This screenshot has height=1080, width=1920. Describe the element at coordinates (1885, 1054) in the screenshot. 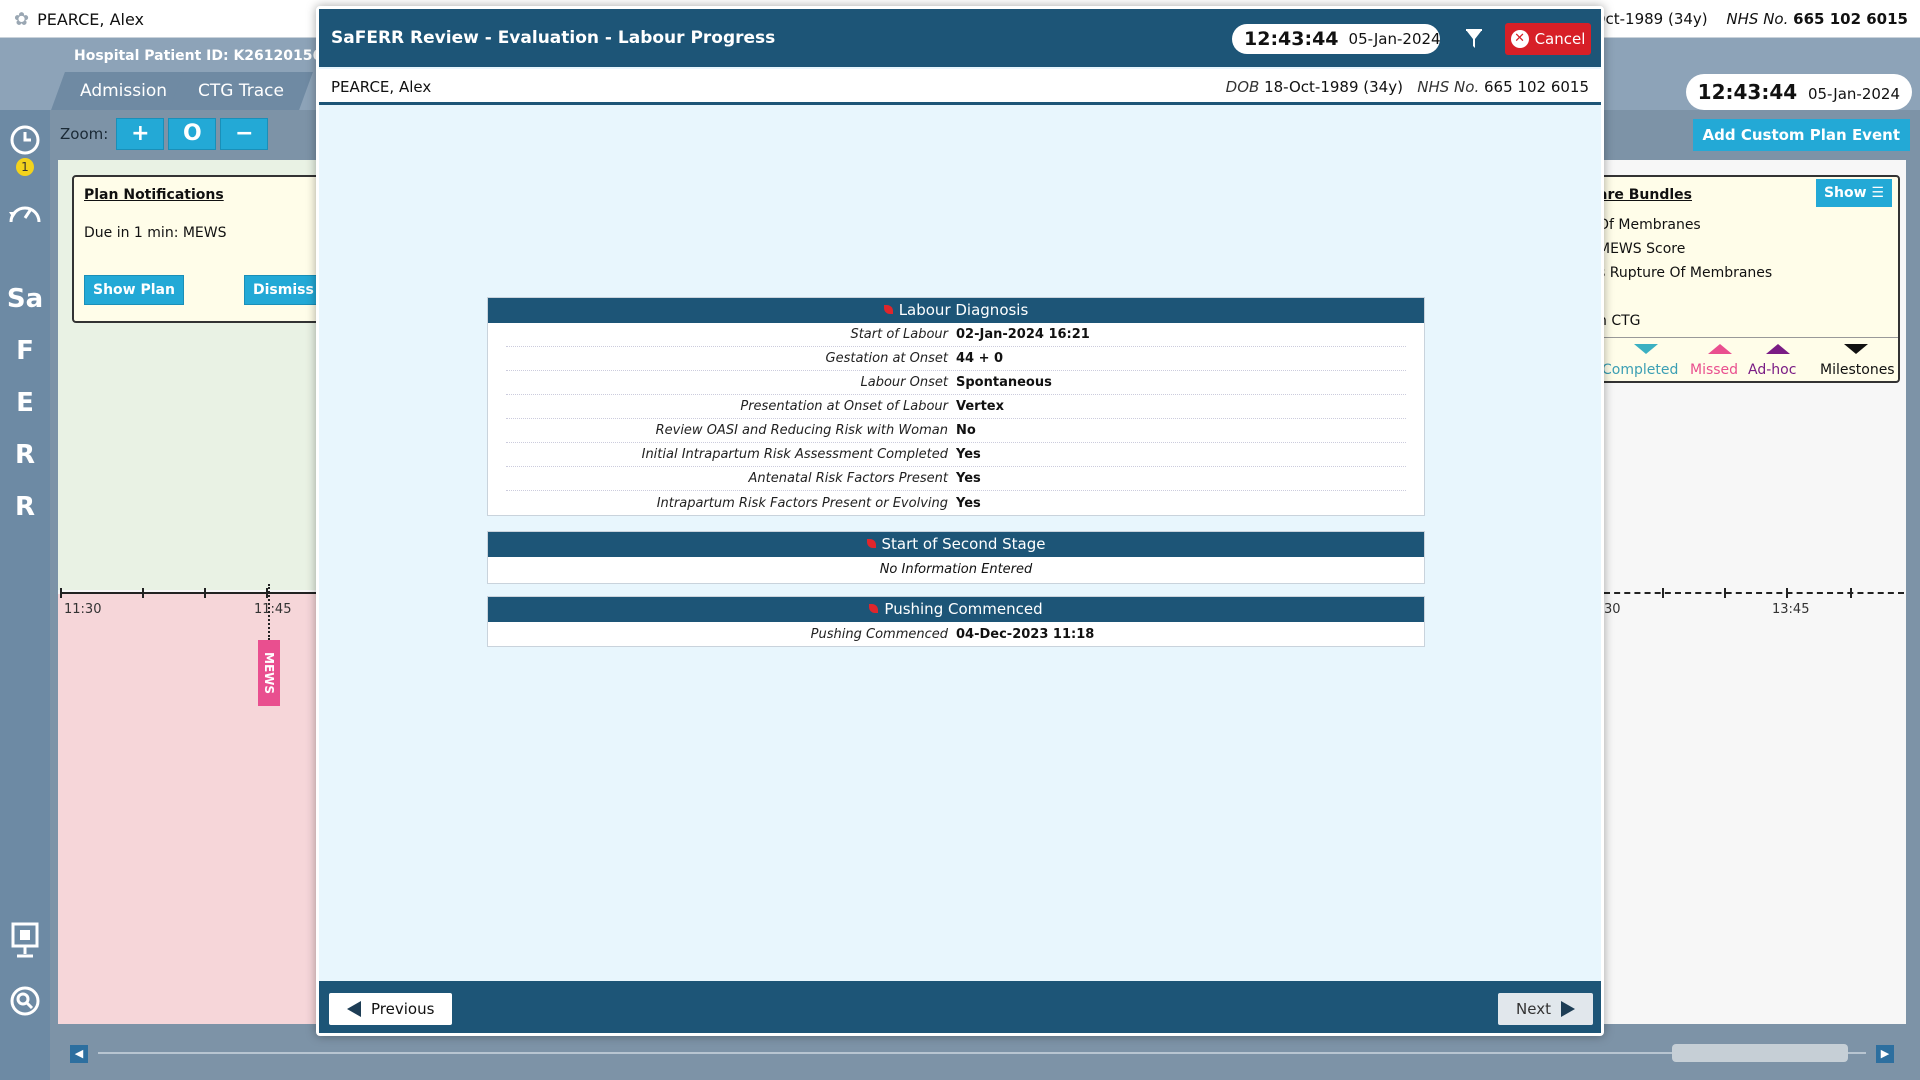

I see `scroll-right-icon: ▶` at that location.